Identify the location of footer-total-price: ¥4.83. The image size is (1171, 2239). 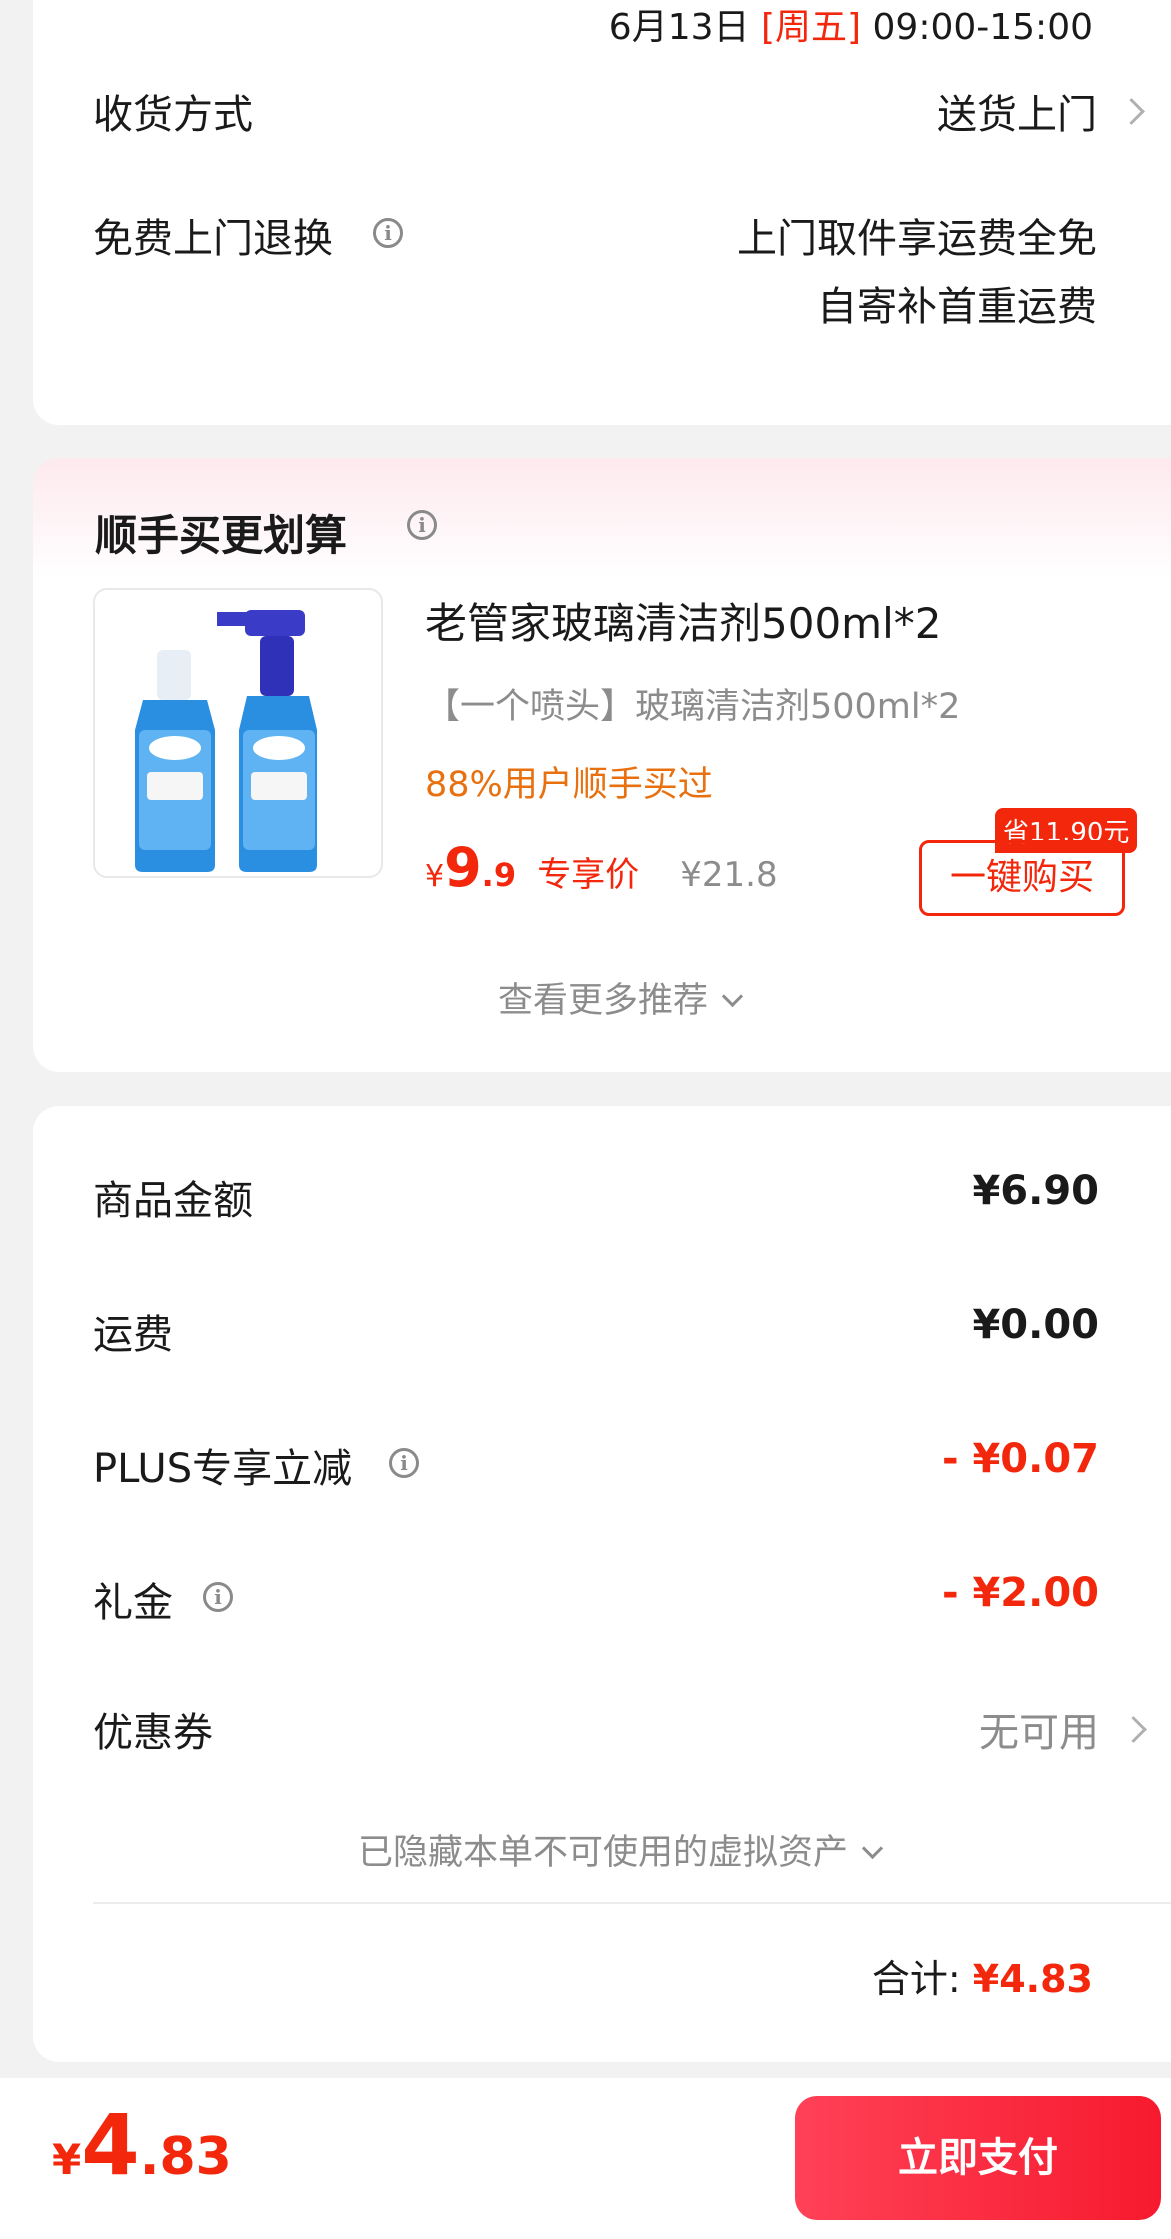
(142, 2145).